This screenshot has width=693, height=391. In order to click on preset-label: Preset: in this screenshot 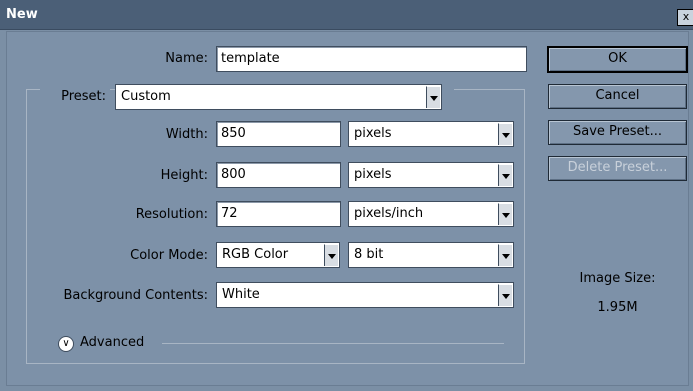, I will do `click(75, 96)`.